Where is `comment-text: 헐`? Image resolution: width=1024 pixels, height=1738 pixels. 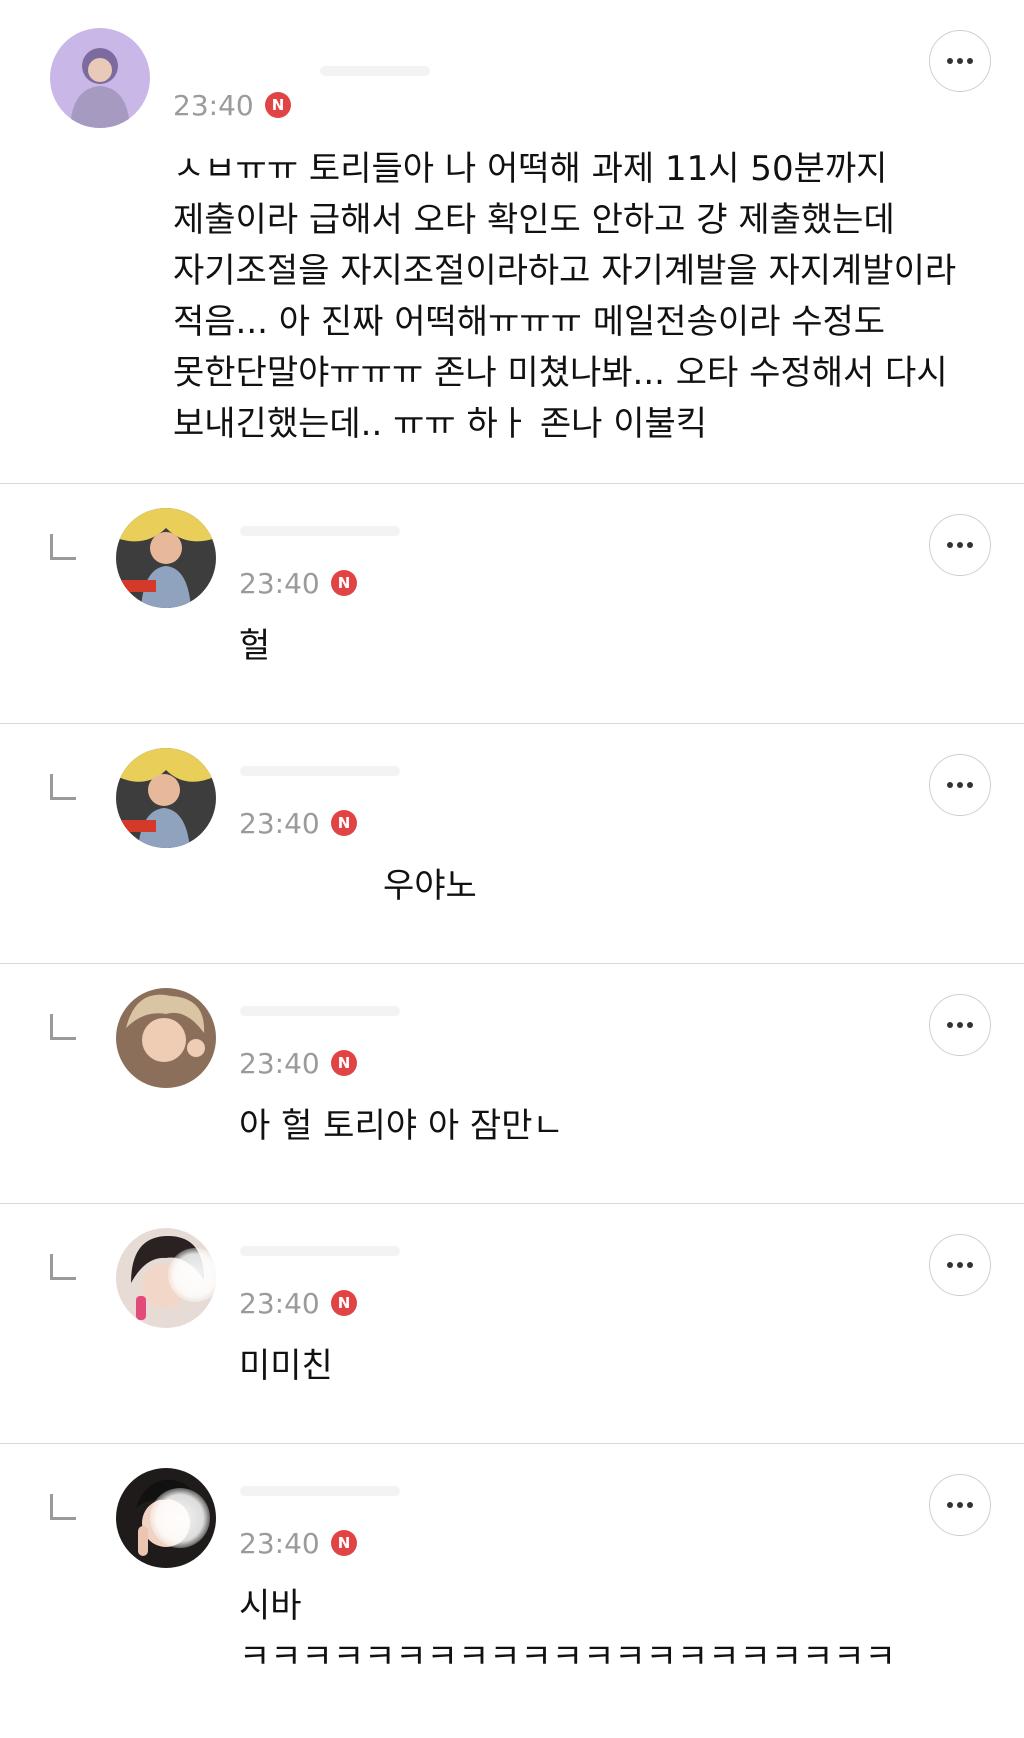 comment-text: 헐 is located at coordinates (255, 646).